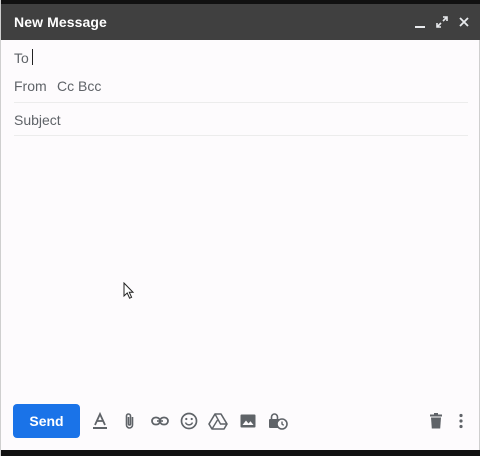 This screenshot has width=480, height=456. I want to click on image-icon, so click(248, 421).